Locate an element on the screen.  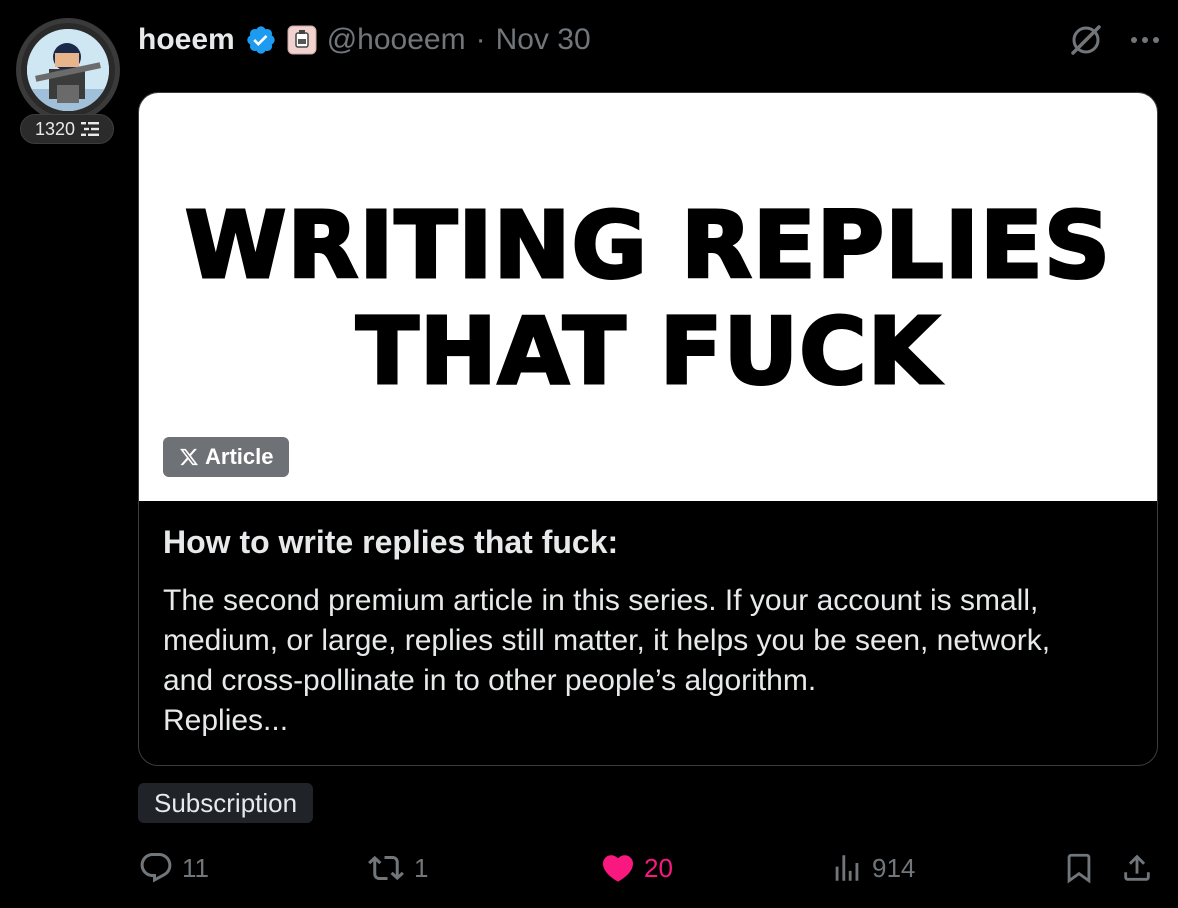
level-badge: 1320 is located at coordinates (67, 129).